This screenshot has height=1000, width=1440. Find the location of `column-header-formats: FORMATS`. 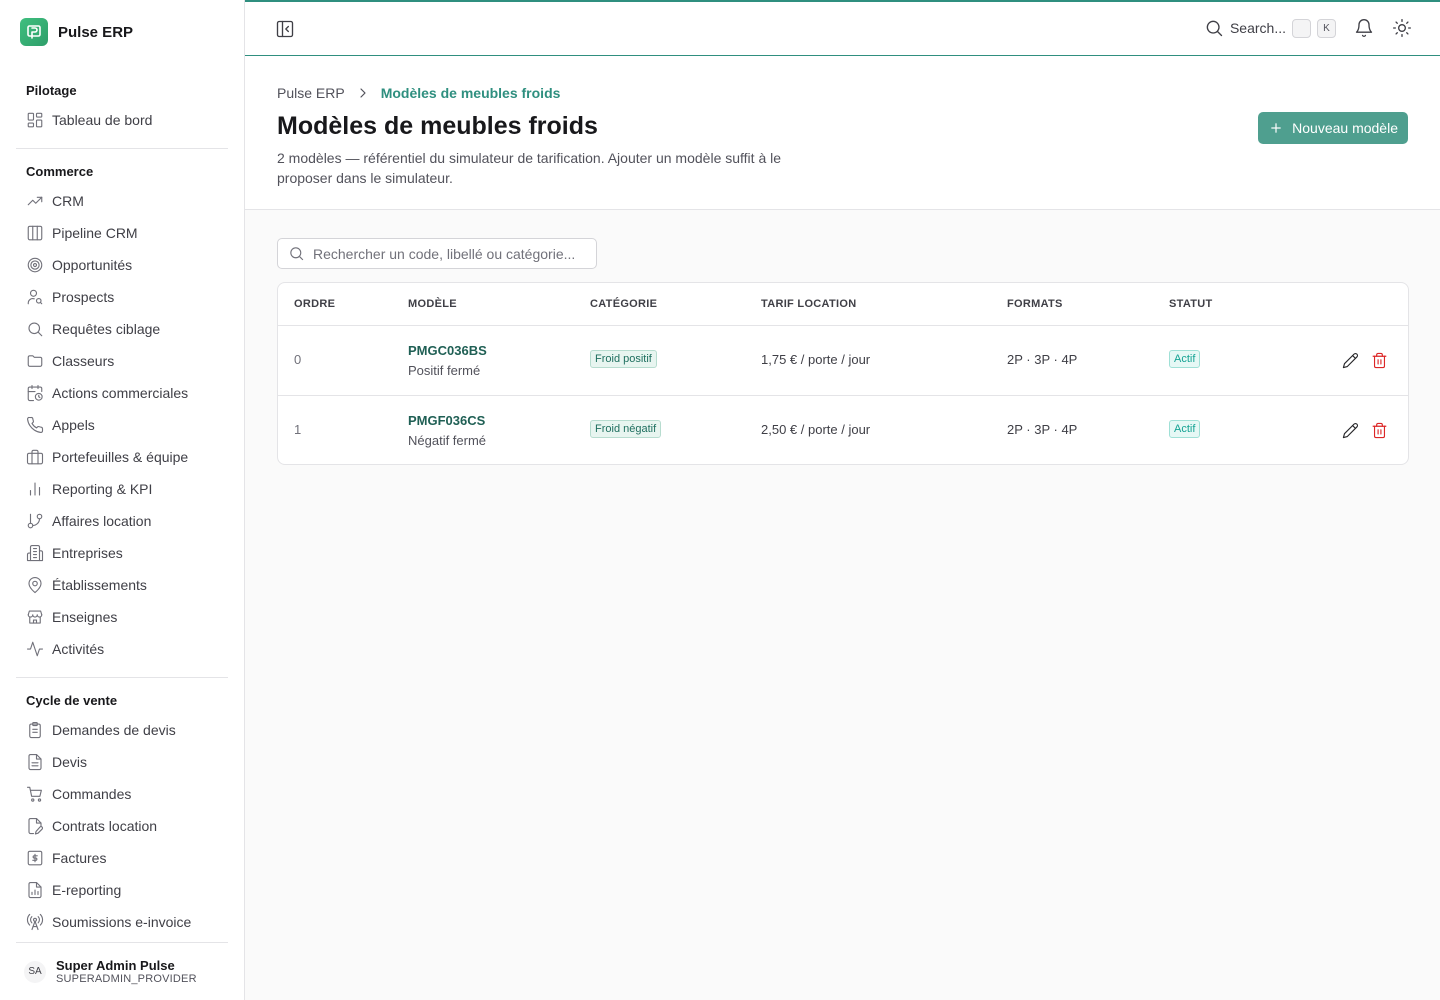

column-header-formats: FORMATS is located at coordinates (1035, 304).